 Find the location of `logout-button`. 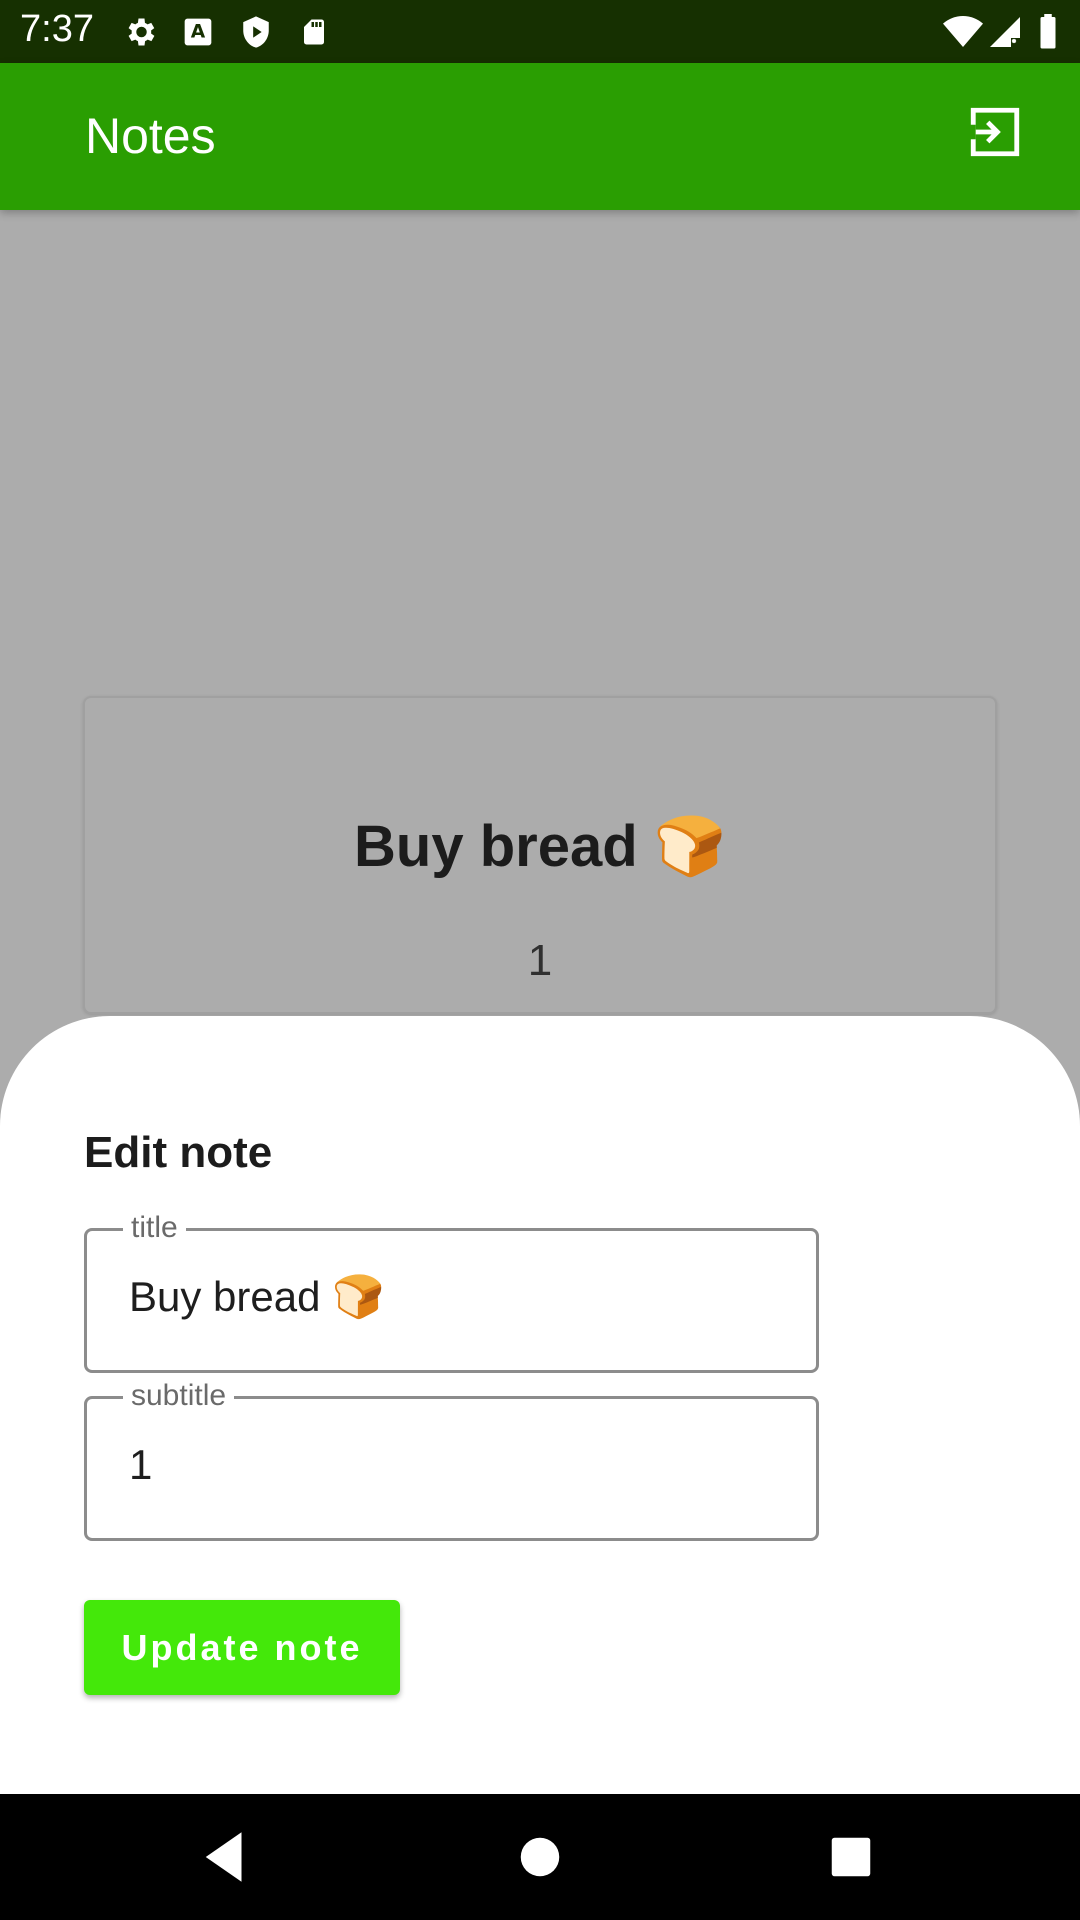

logout-button is located at coordinates (995, 132).